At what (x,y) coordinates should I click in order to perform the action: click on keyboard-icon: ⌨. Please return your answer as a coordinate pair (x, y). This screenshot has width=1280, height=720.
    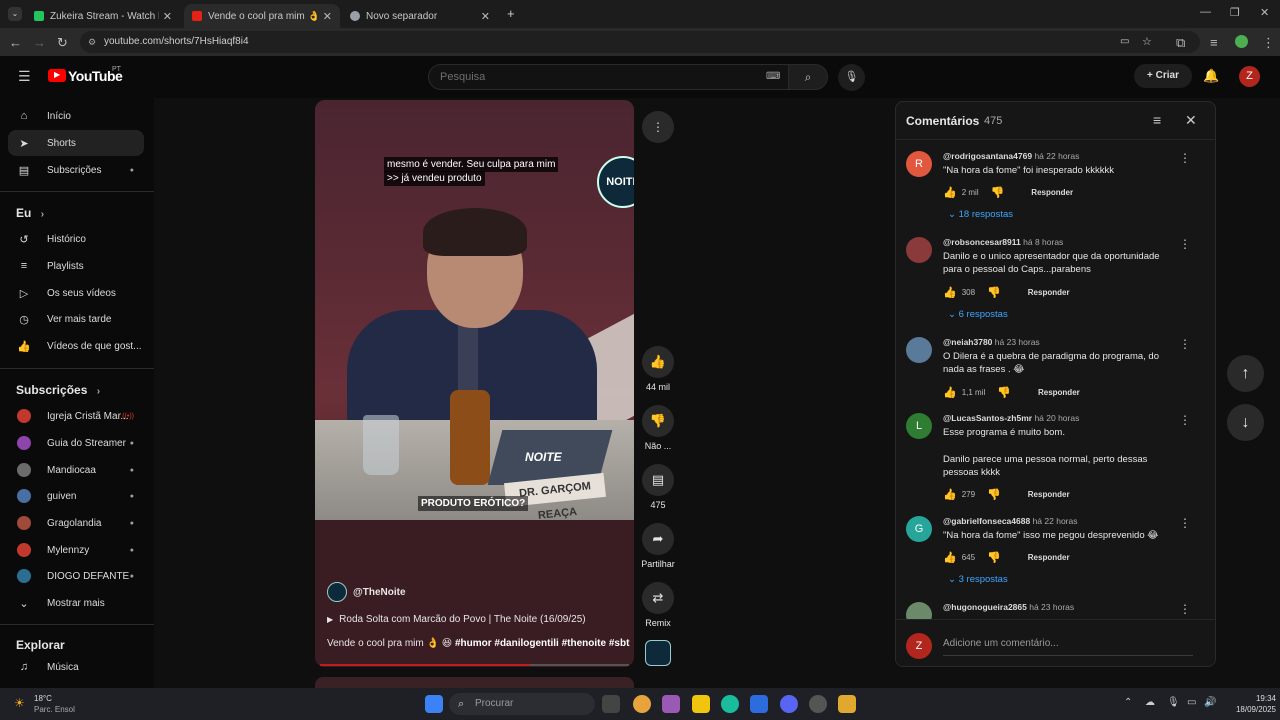
    Looking at the image, I should click on (773, 77).